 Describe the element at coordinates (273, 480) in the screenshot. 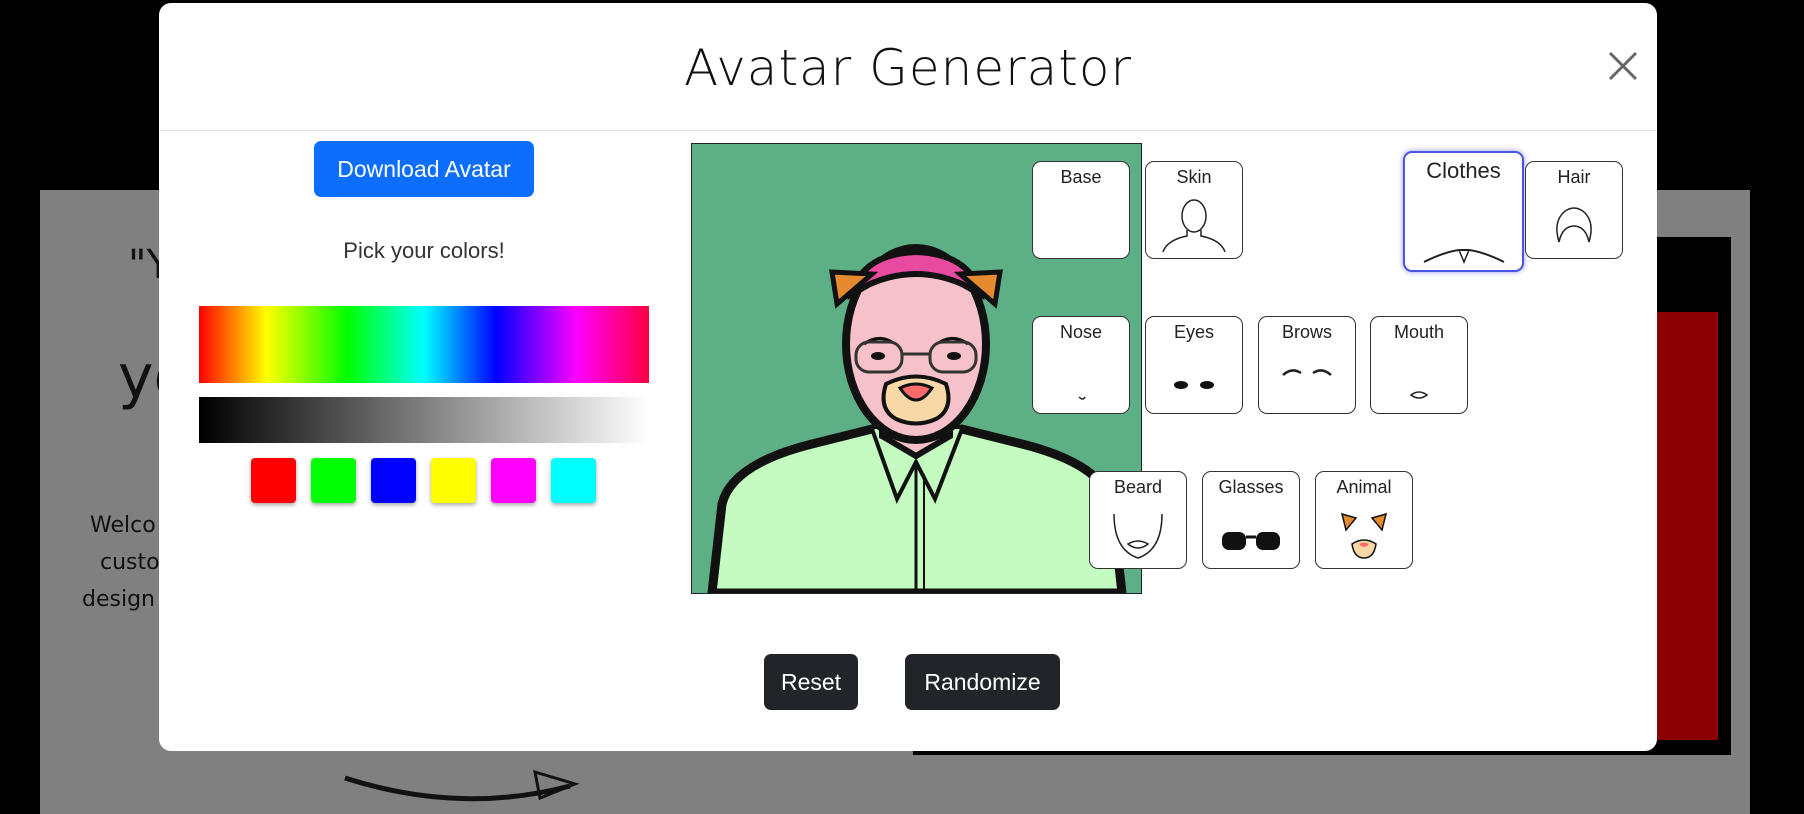

I see `swatch-red` at that location.